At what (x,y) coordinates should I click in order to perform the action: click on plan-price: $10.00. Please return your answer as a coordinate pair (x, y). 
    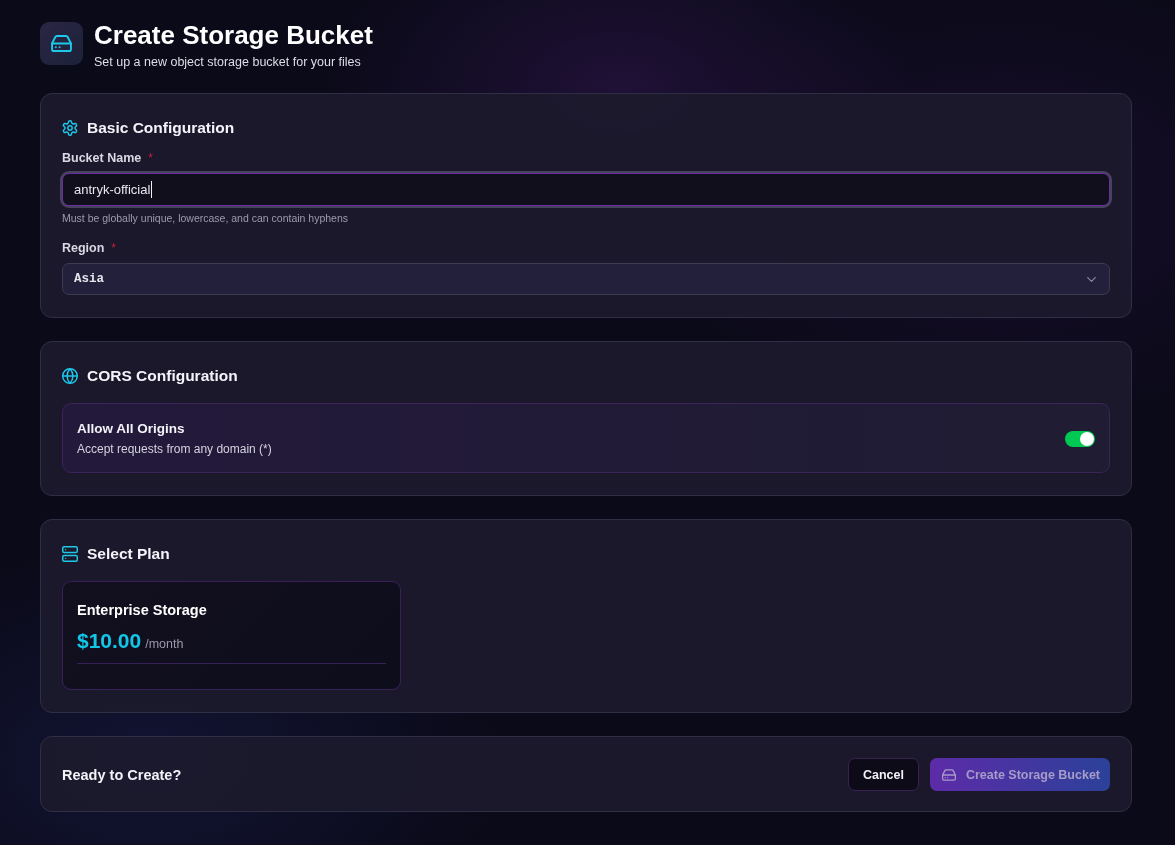
    Looking at the image, I should click on (109, 640).